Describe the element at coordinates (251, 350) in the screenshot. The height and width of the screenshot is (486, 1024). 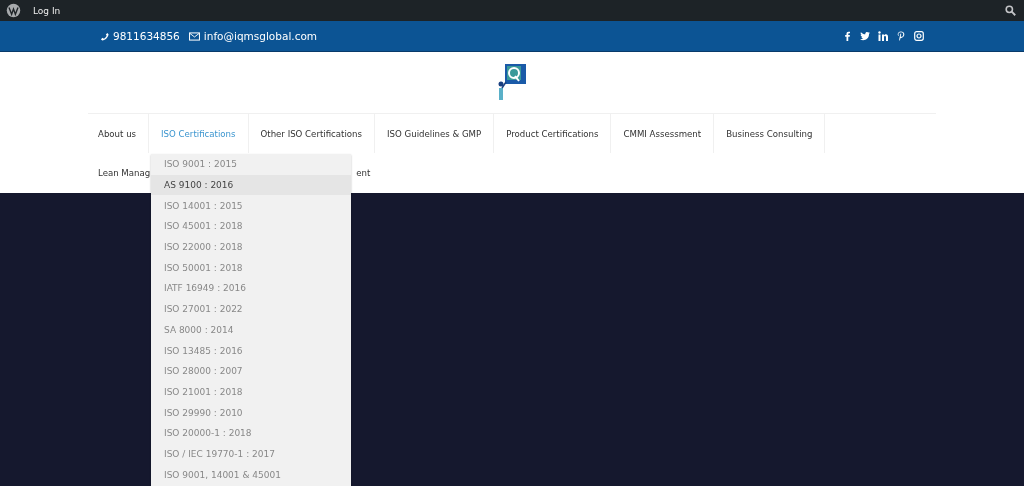
I see `dropdown-item: ISO 13485 : 2016` at that location.